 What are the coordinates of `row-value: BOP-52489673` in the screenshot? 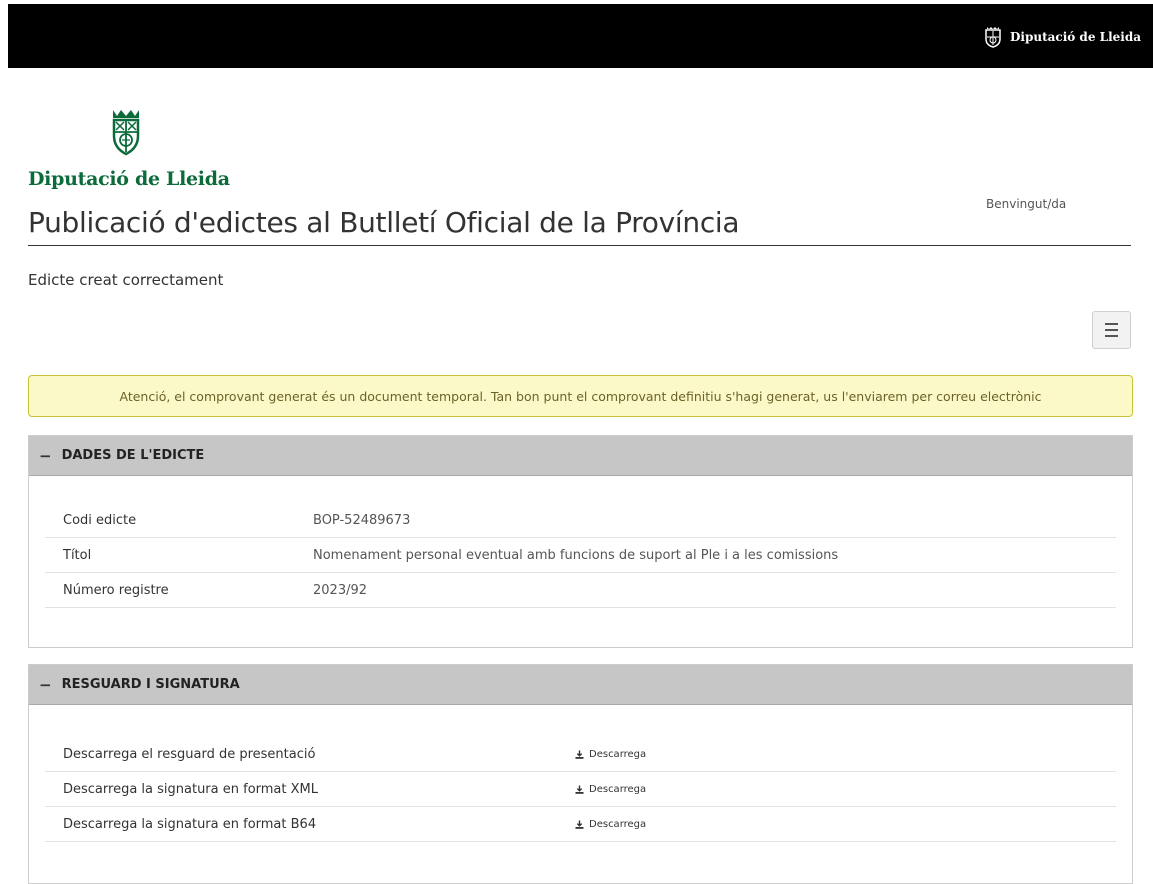 It's located at (362, 520).